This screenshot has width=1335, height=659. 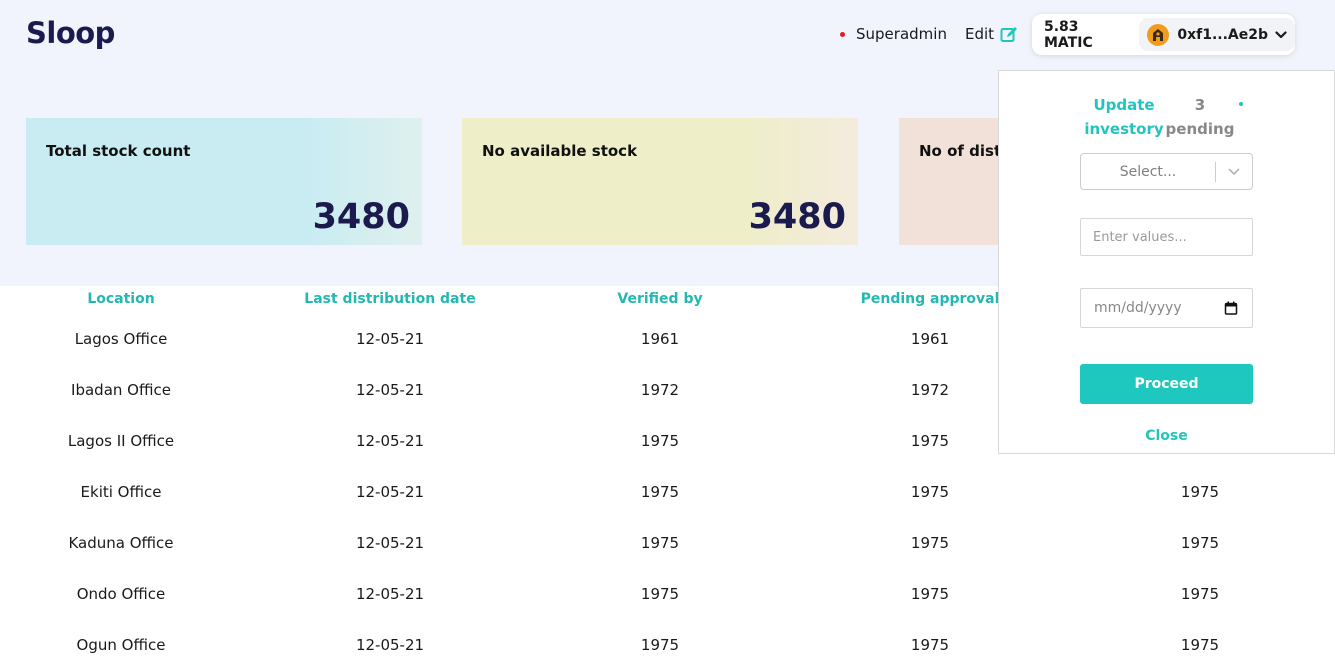 What do you see at coordinates (1166, 237) in the screenshot?
I see `values-input` at bounding box center [1166, 237].